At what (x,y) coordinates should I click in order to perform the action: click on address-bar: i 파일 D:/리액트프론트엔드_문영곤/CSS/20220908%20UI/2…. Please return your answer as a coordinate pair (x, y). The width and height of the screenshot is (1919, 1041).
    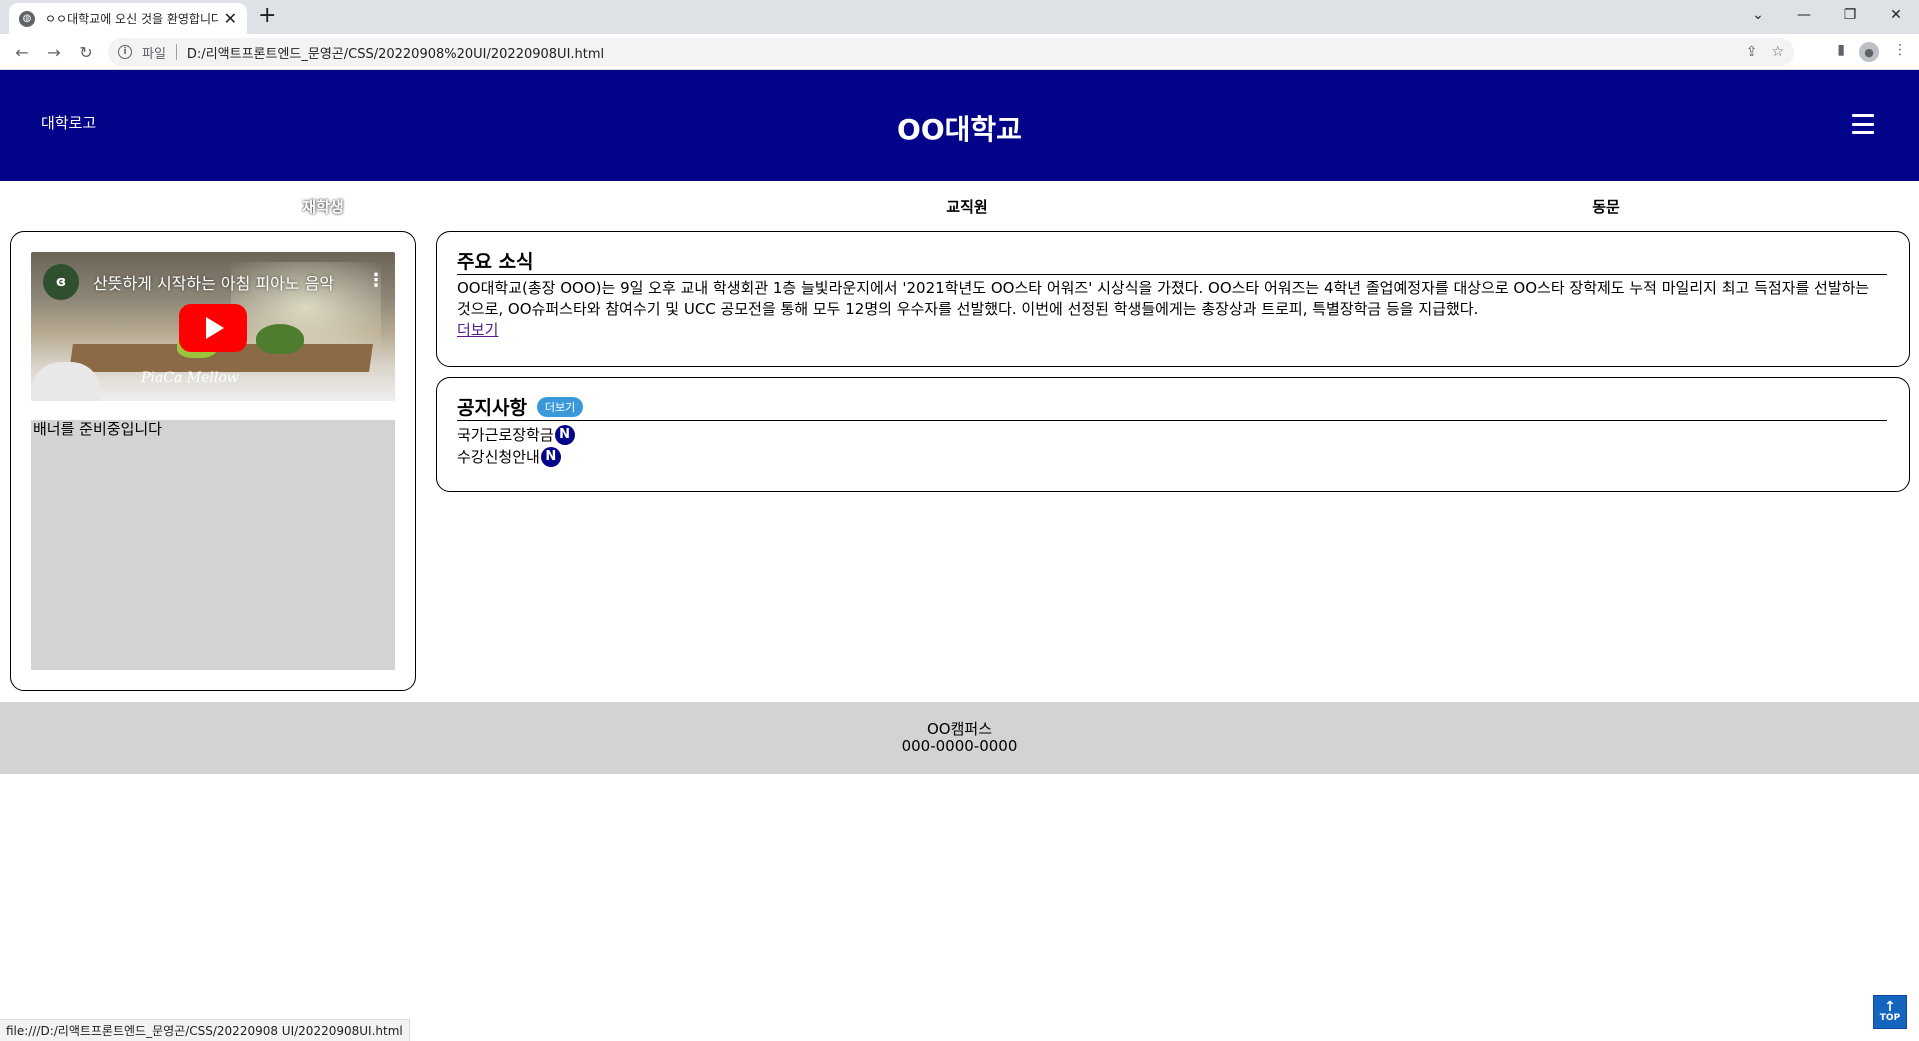
    Looking at the image, I should click on (951, 52).